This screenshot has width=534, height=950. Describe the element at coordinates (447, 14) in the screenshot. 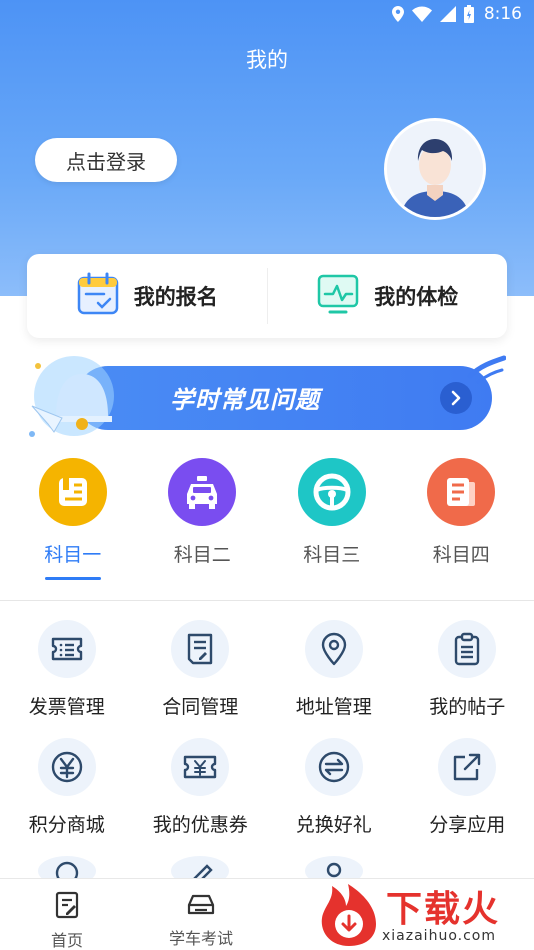

I see `signal-icon` at that location.